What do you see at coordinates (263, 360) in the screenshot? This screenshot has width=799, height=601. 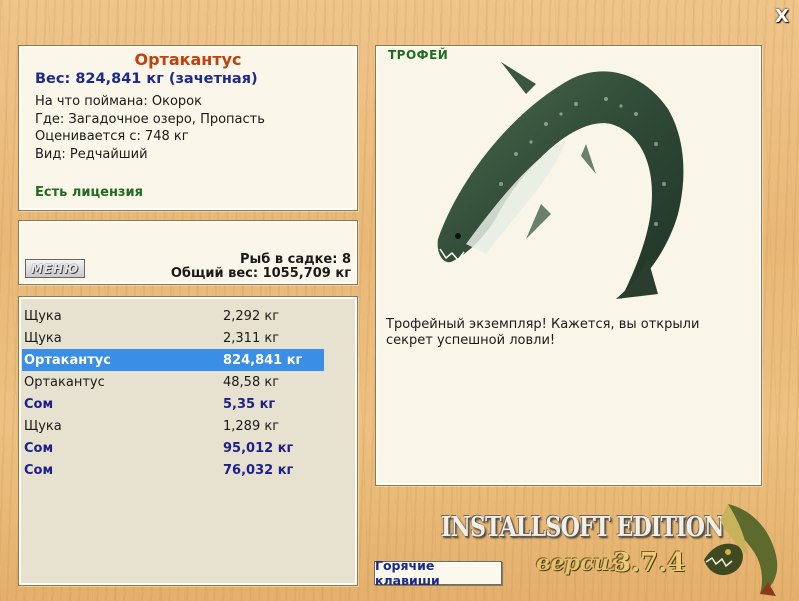 I see `catch-fish-weight: 824,841 кг` at bounding box center [263, 360].